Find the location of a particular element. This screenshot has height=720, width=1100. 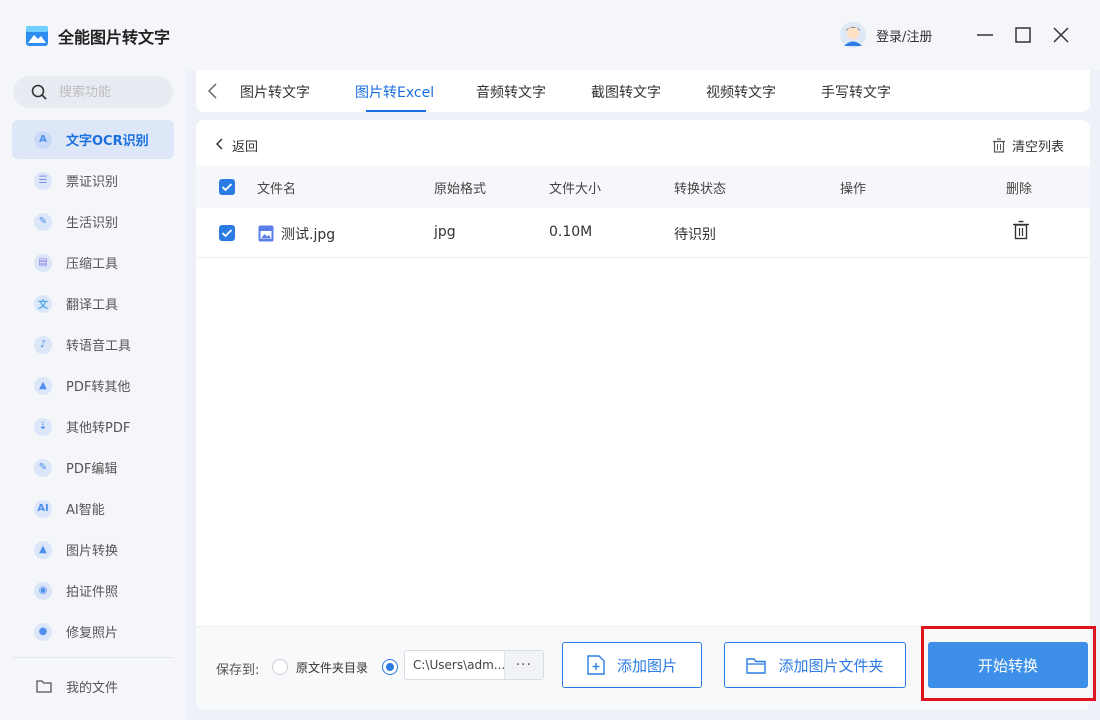

tab-audio-to-text: 音频转文字 is located at coordinates (511, 92).